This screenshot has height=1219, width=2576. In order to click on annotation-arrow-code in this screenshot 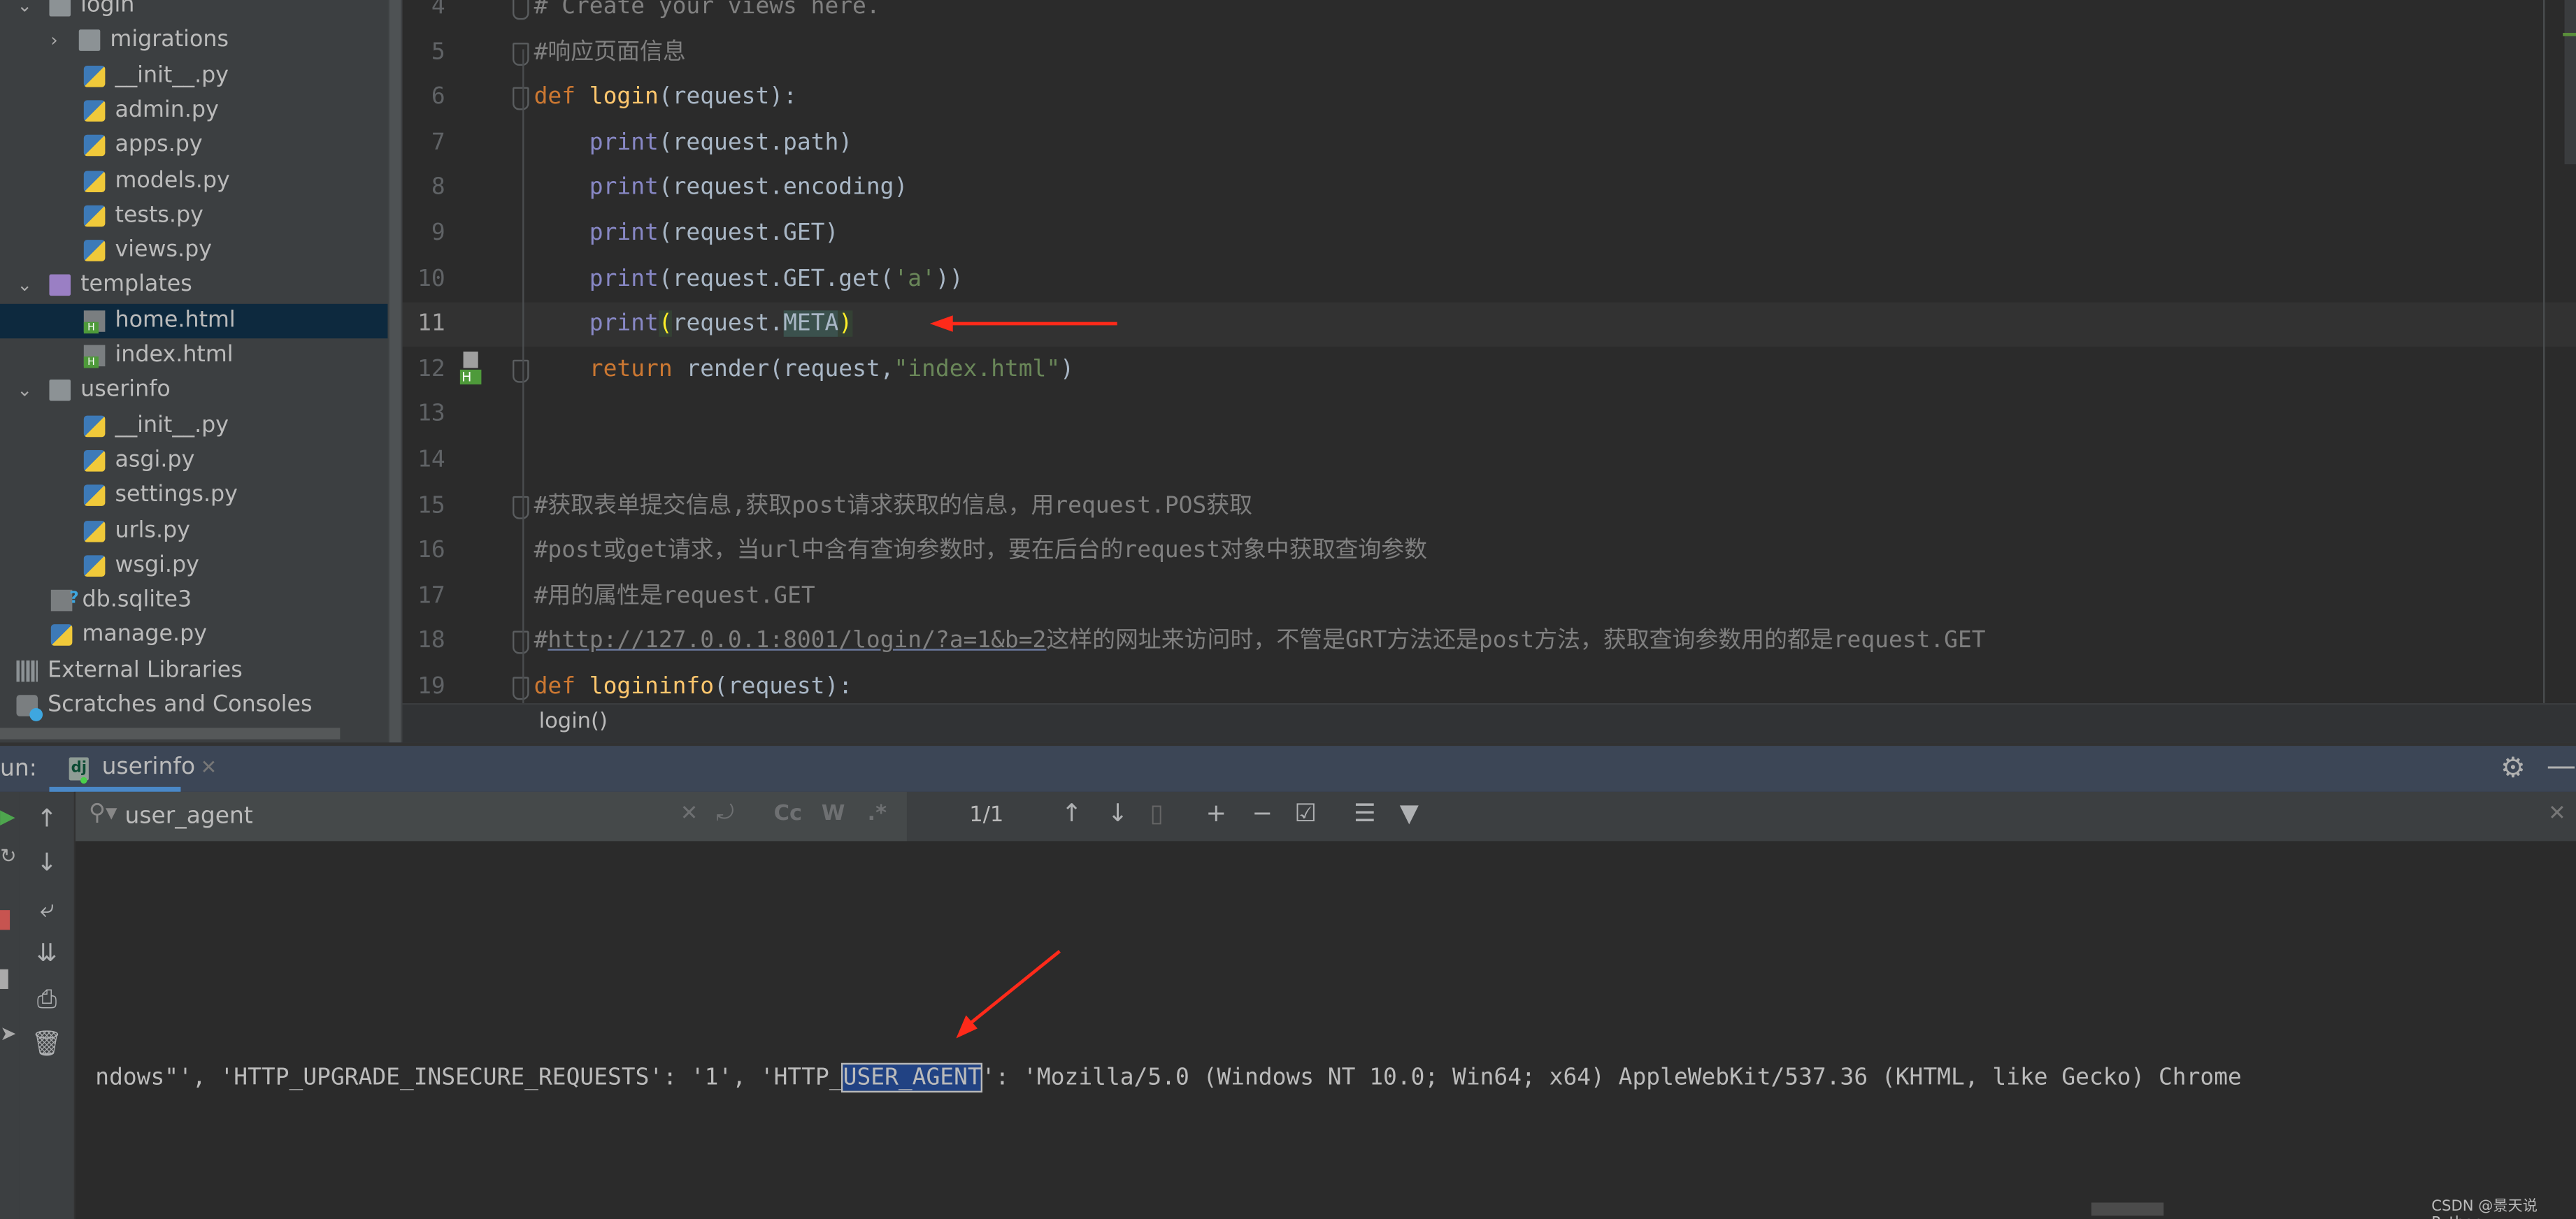, I will do `click(1023, 323)`.